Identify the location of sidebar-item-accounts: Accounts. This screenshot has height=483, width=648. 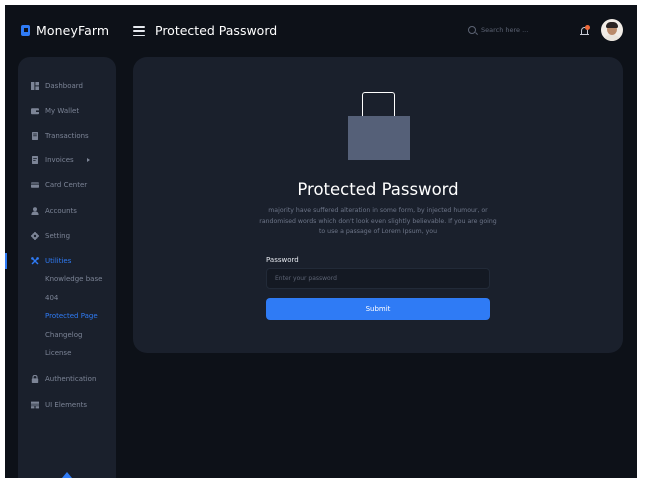
(67, 211).